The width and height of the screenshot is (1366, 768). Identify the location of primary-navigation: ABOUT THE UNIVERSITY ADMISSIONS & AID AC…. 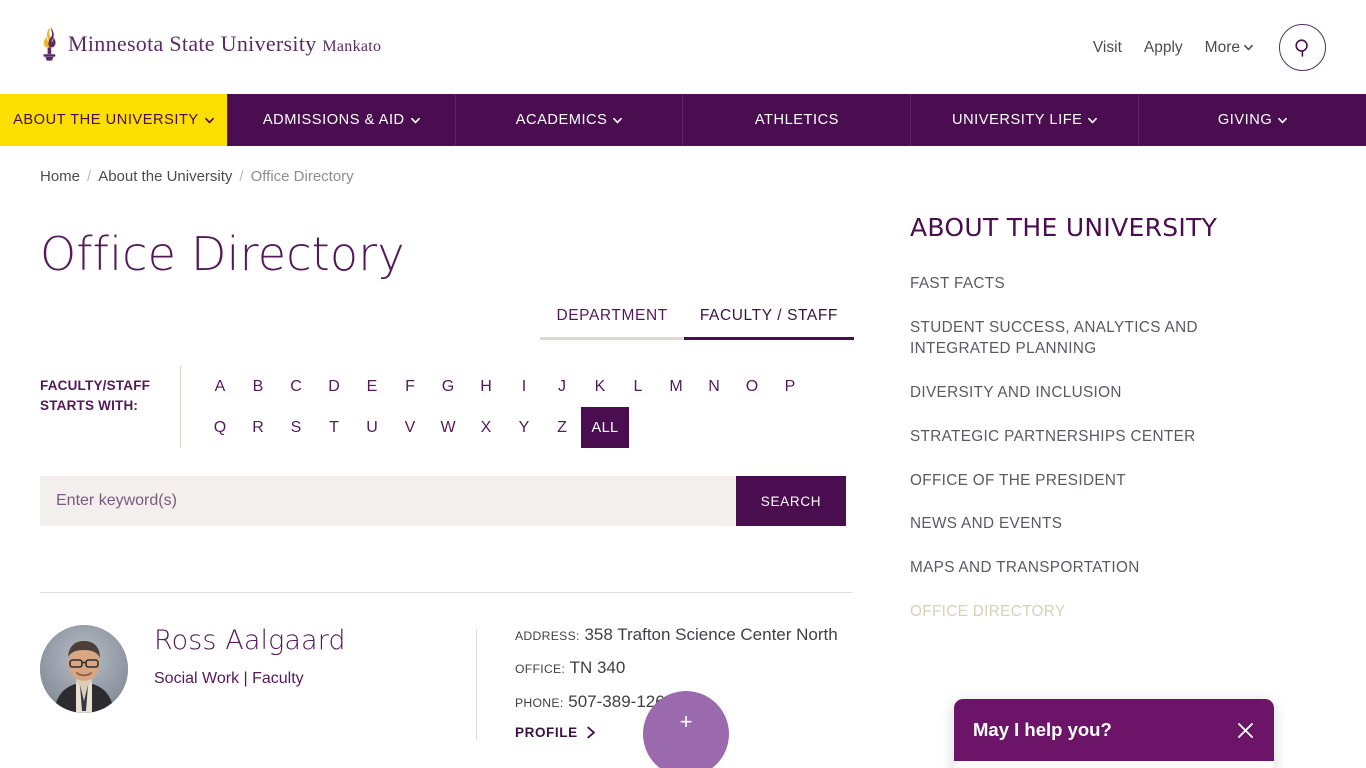
(683, 120).